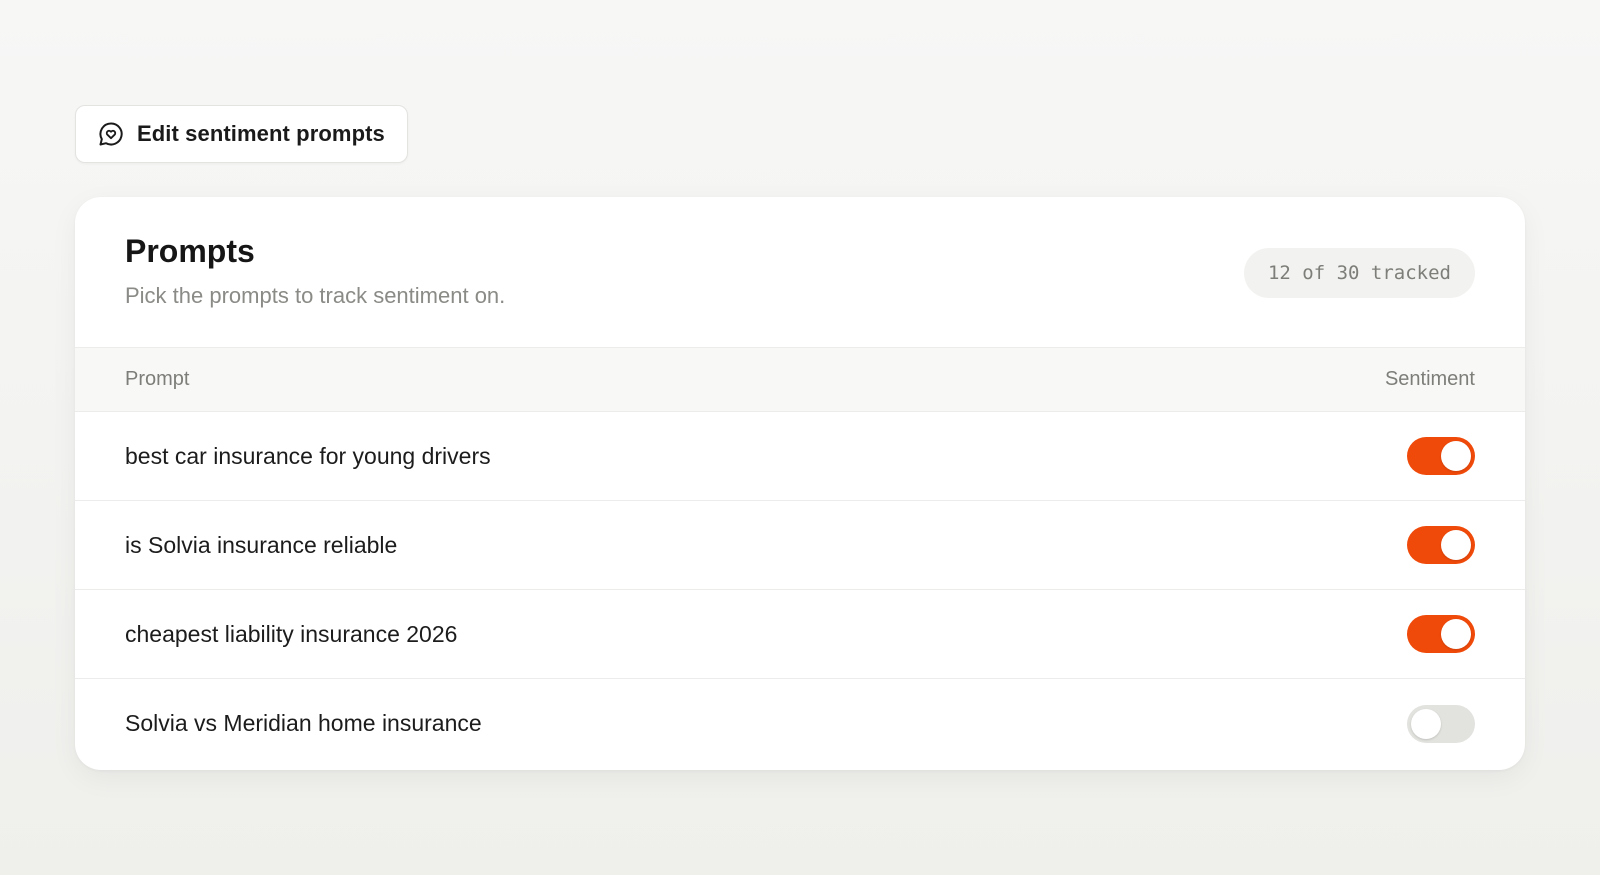  I want to click on table-row: cheapest liability insurance 2026, so click(800, 634).